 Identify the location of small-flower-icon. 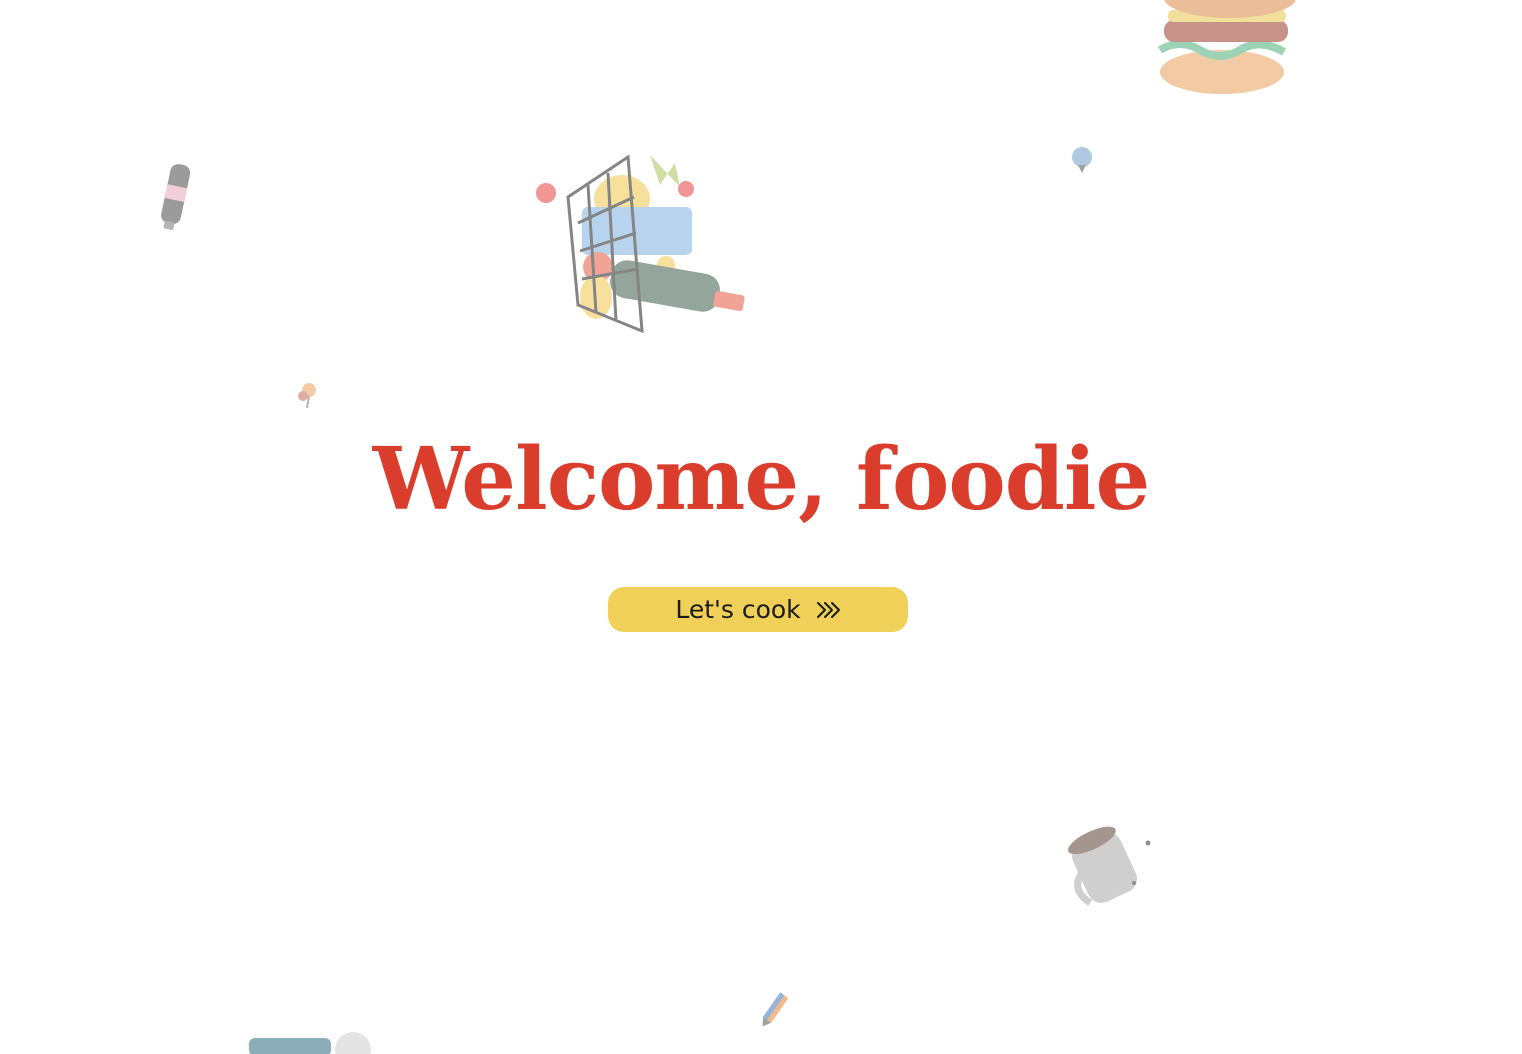
(309, 395).